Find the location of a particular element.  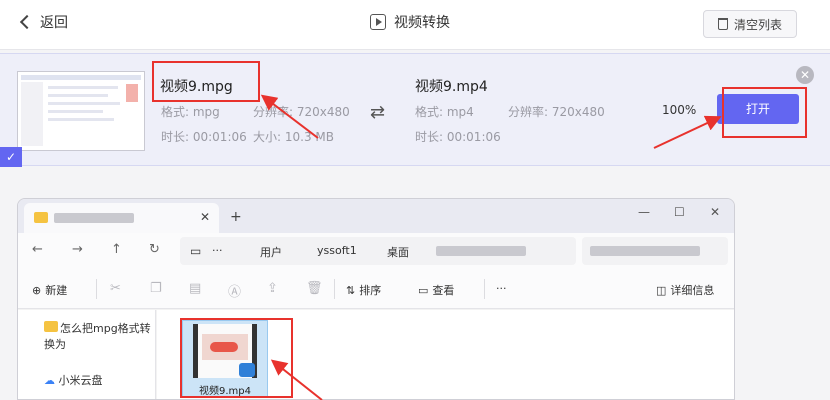

target-file-name: 视频9.mp4 is located at coordinates (451, 87).